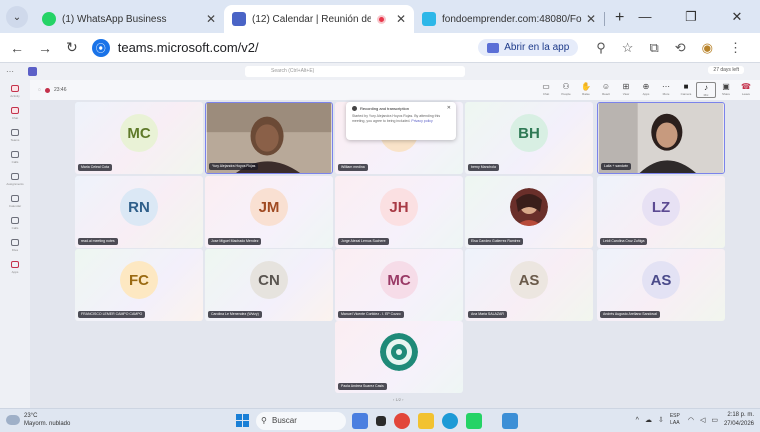 The width and height of the screenshot is (760, 432). I want to click on participant-tile: RN read.ai meeting notes, so click(139, 212).